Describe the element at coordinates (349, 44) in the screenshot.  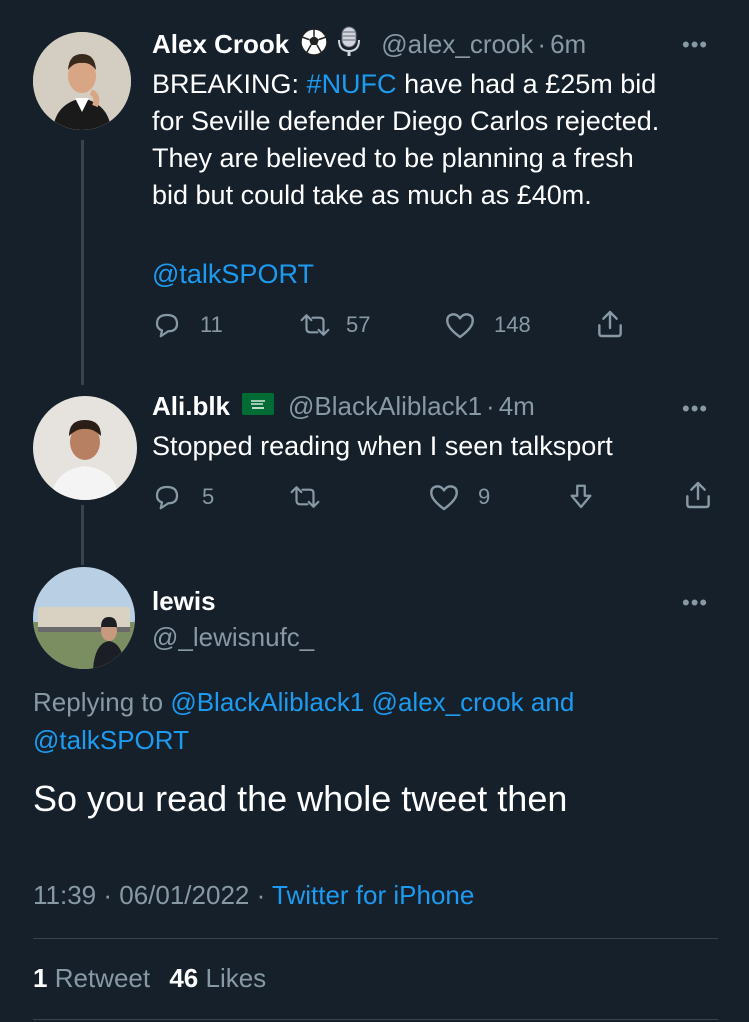
I see `microphone-icon` at that location.